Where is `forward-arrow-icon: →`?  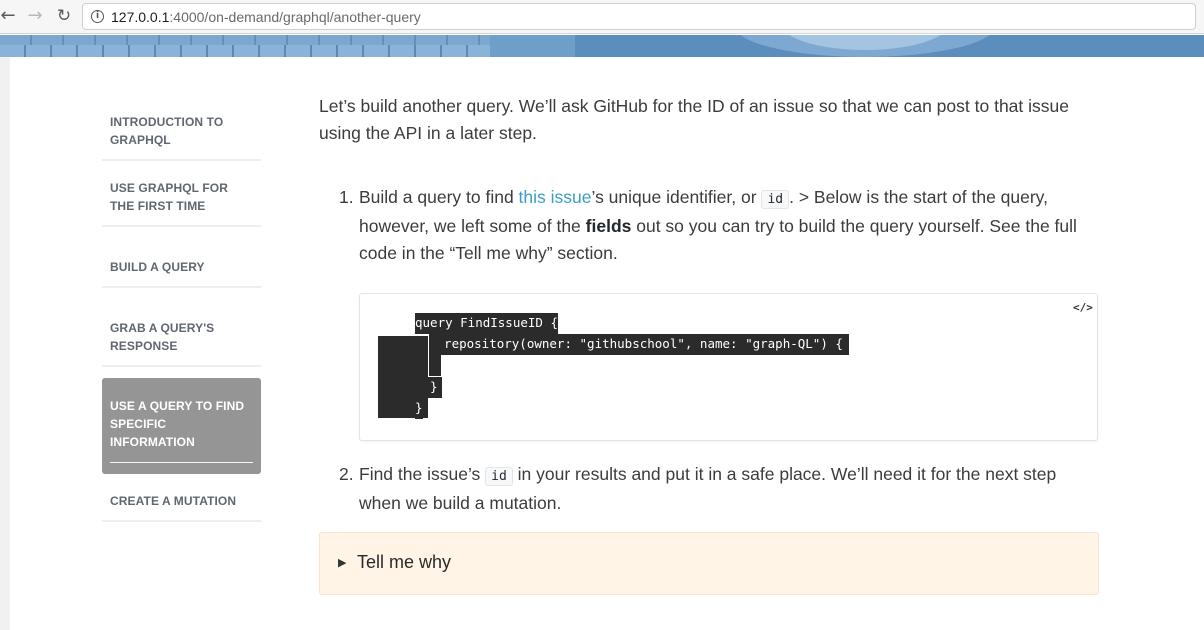 forward-arrow-icon: → is located at coordinates (35, 17).